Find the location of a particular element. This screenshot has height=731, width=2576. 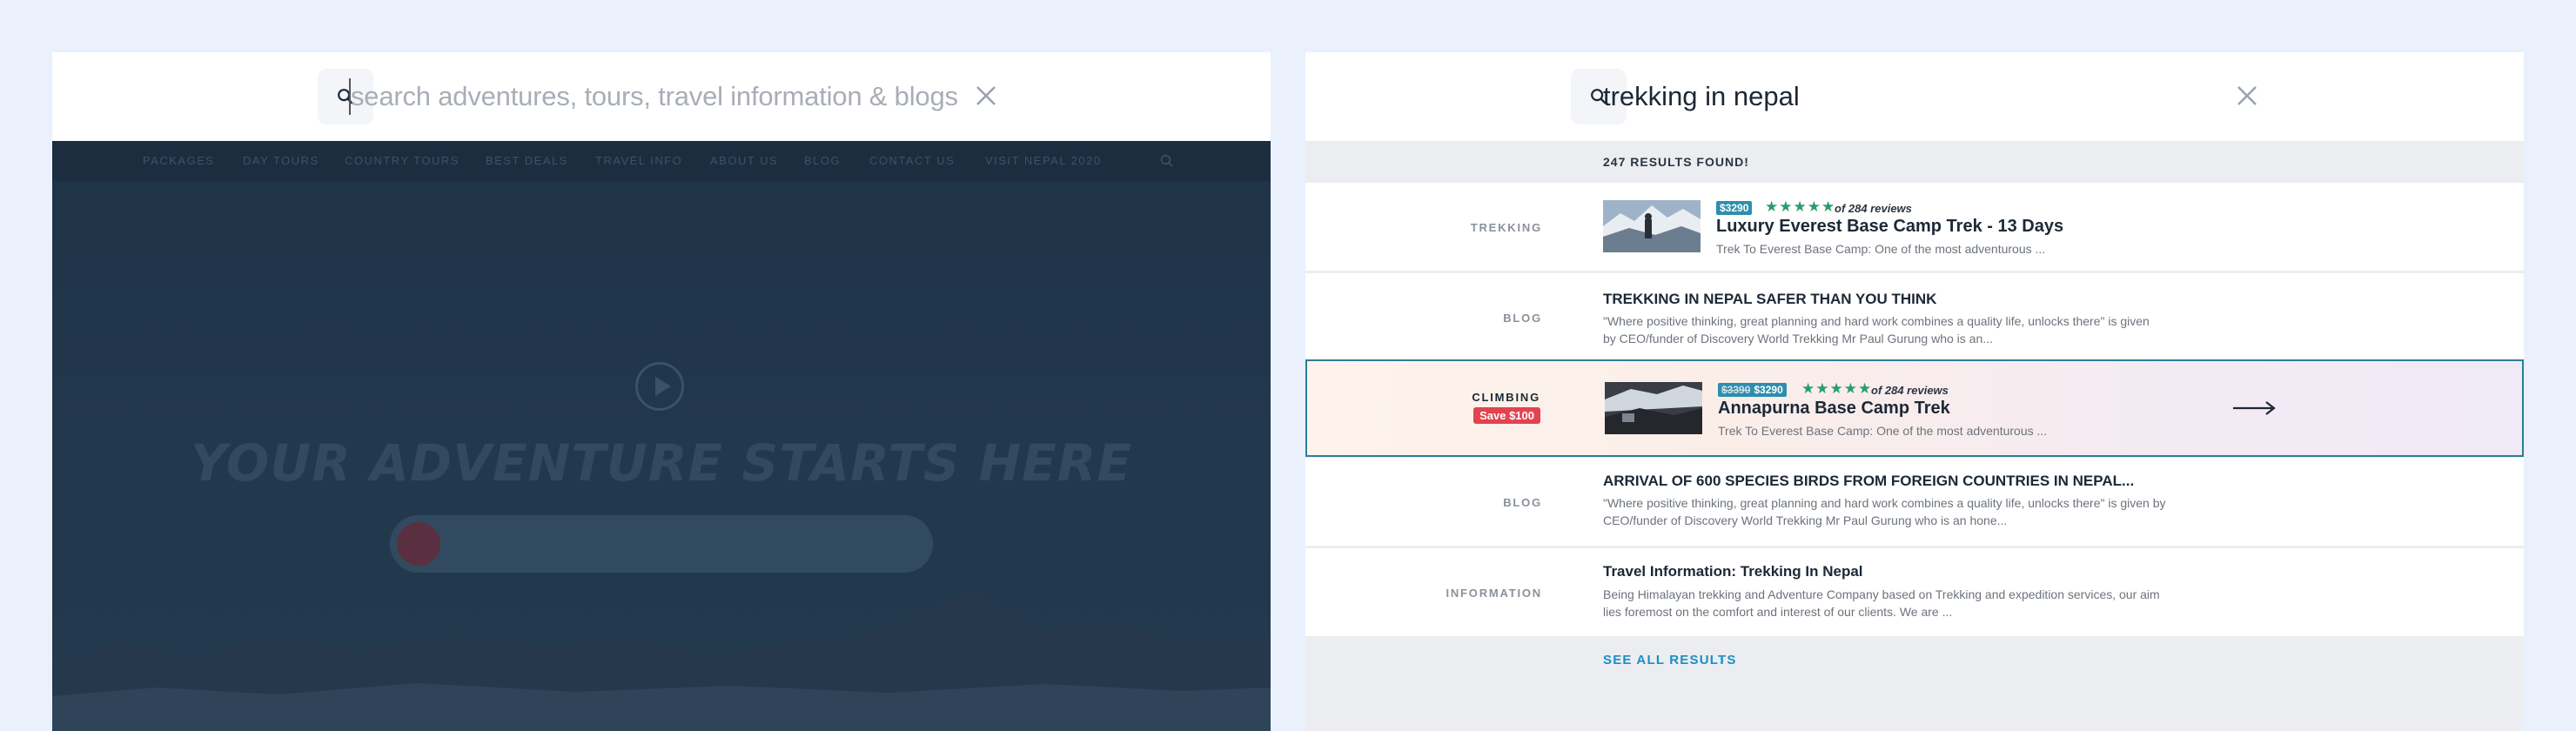

new-price: $3290 is located at coordinates (1769, 390).